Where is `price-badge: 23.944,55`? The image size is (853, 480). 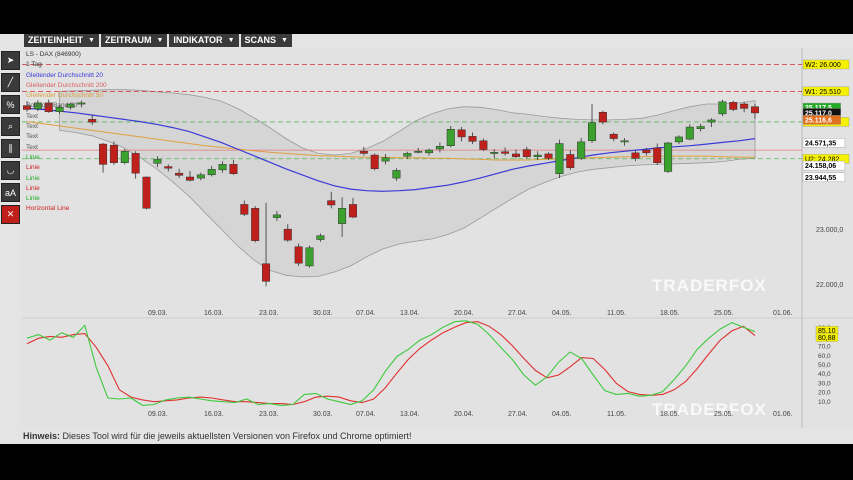
price-badge: 23.944,55 is located at coordinates (824, 177).